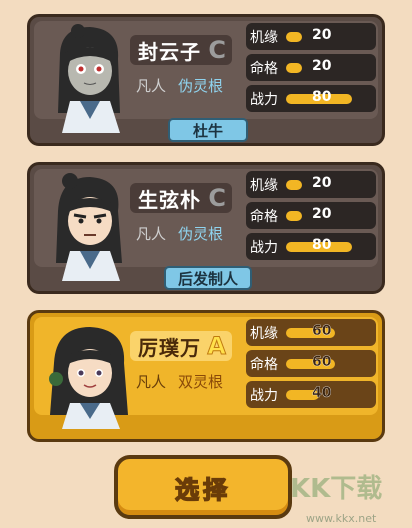  I want to click on stat-value: 40, so click(322, 393).